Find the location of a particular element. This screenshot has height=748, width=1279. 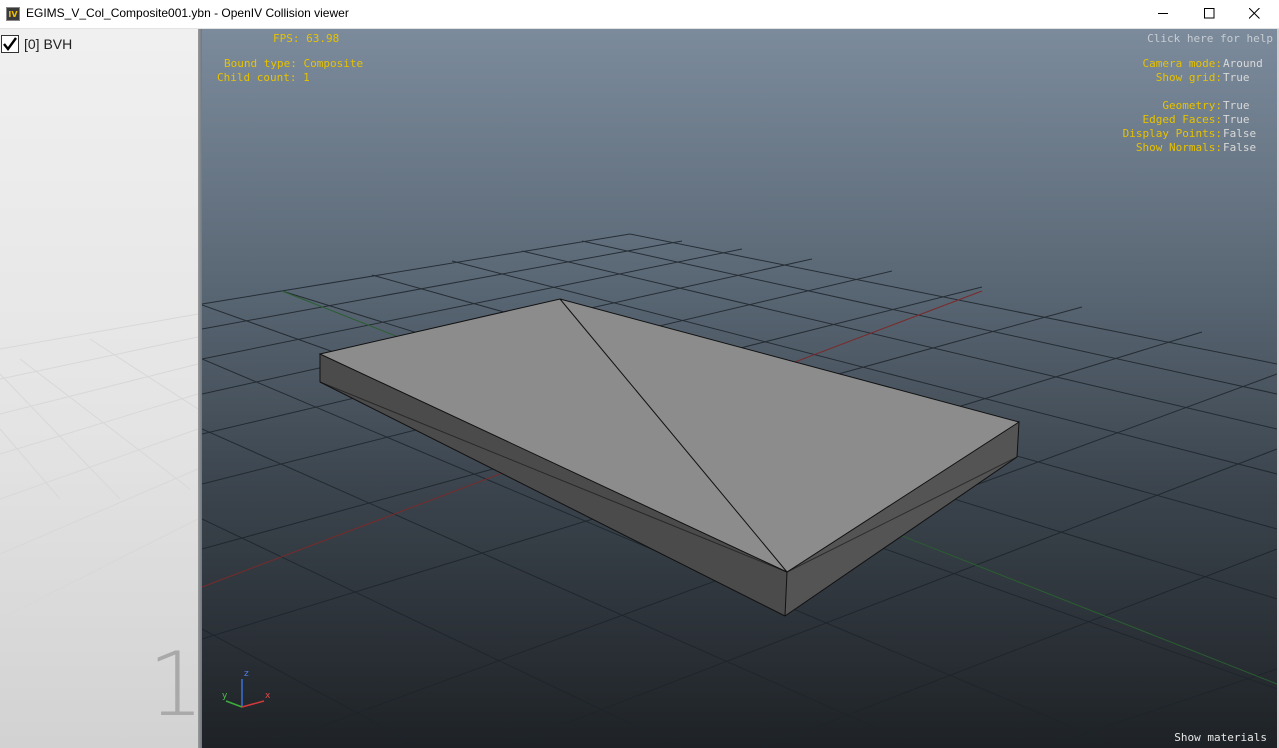

axis-gizmo: z y x is located at coordinates (246, 688).